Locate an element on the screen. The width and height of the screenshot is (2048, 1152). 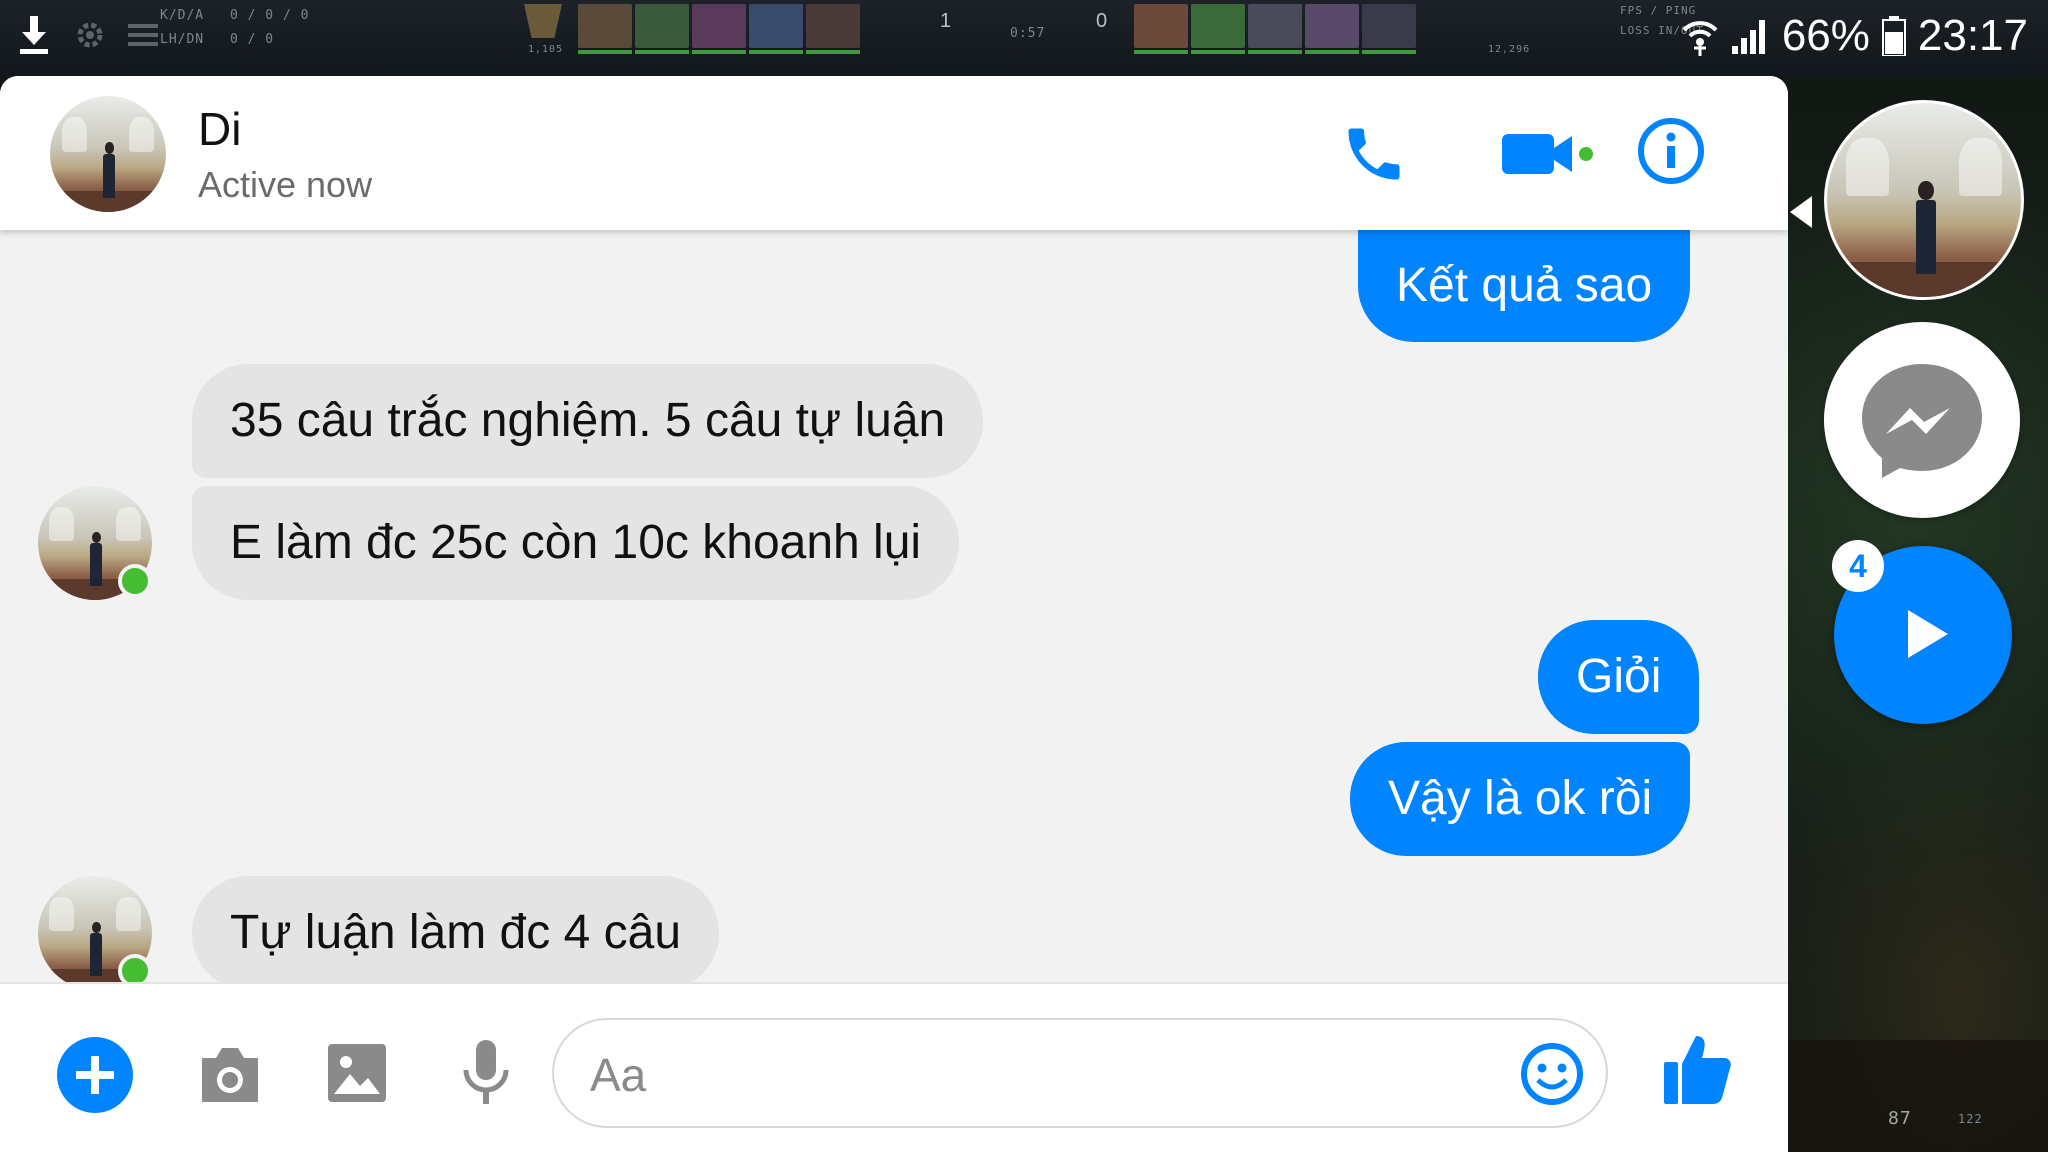
message-bubble-outgoing: Kết quả sao is located at coordinates (1524, 286).